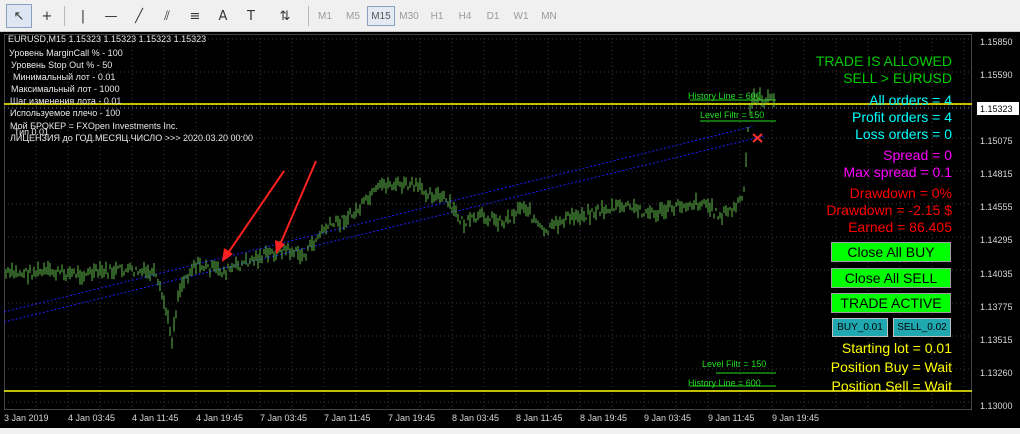 This screenshot has height=434, width=1020. I want to click on timeframe-mn: MN, so click(549, 16).